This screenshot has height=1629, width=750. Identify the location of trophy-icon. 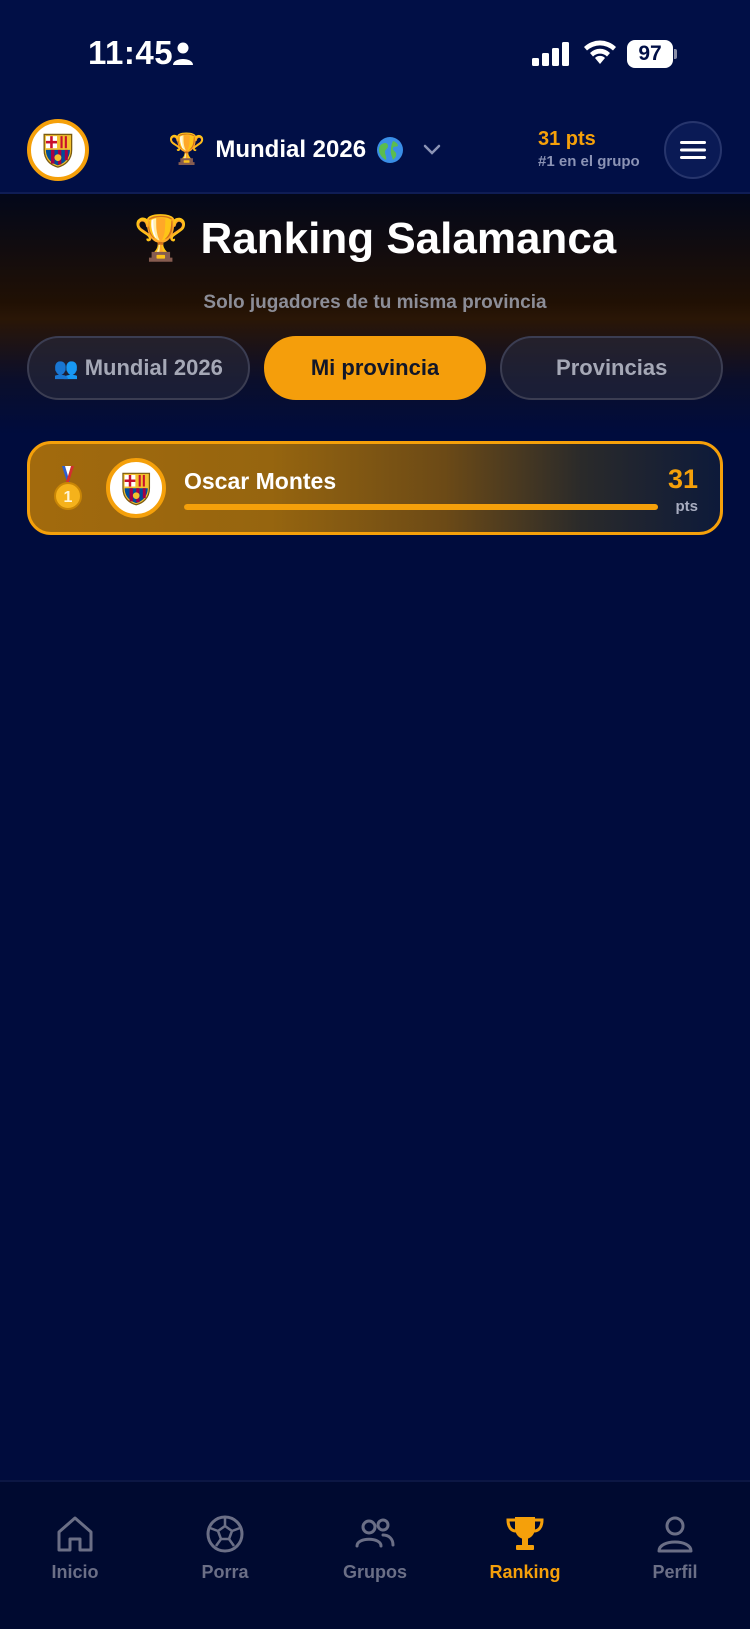
(525, 1533).